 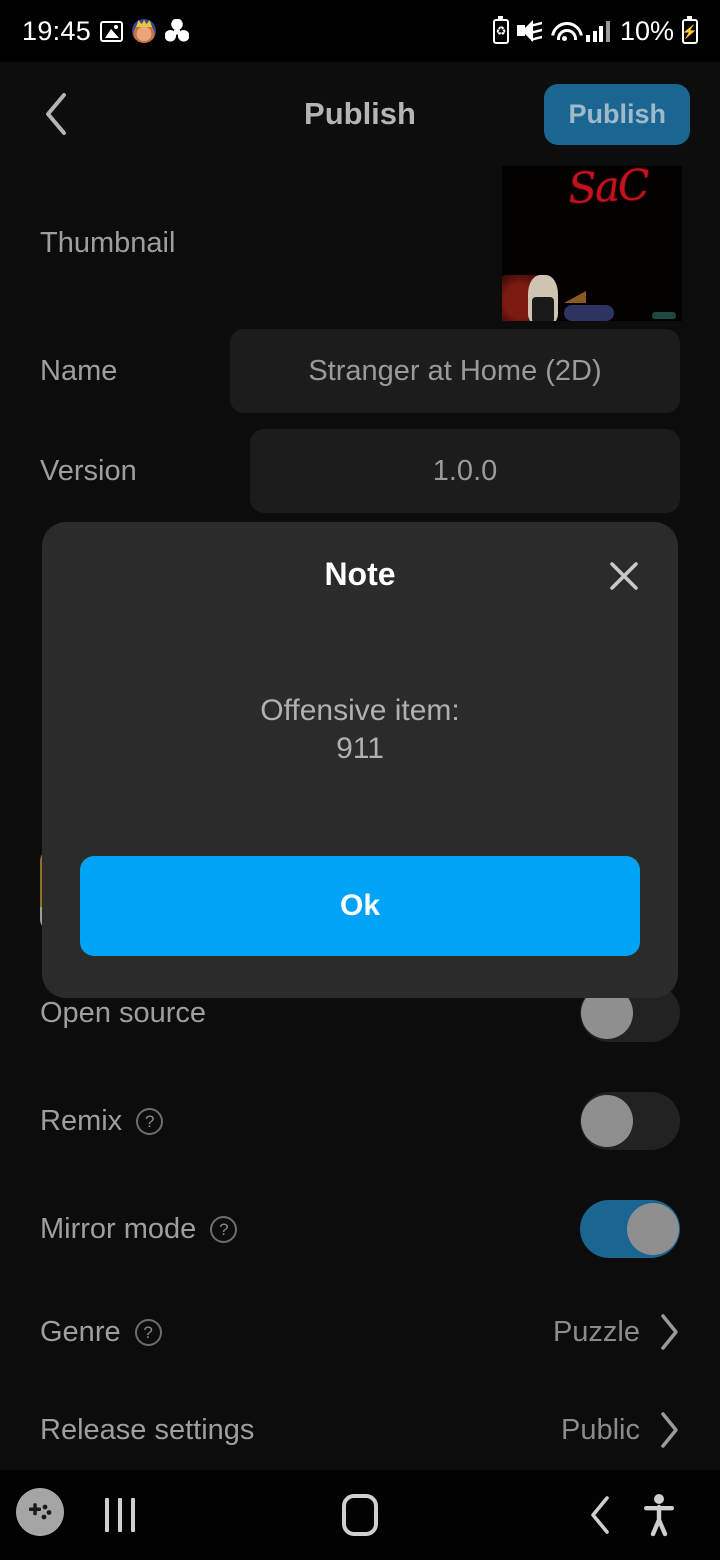 I want to click on system-navigation-bar, so click(x=360, y=1515).